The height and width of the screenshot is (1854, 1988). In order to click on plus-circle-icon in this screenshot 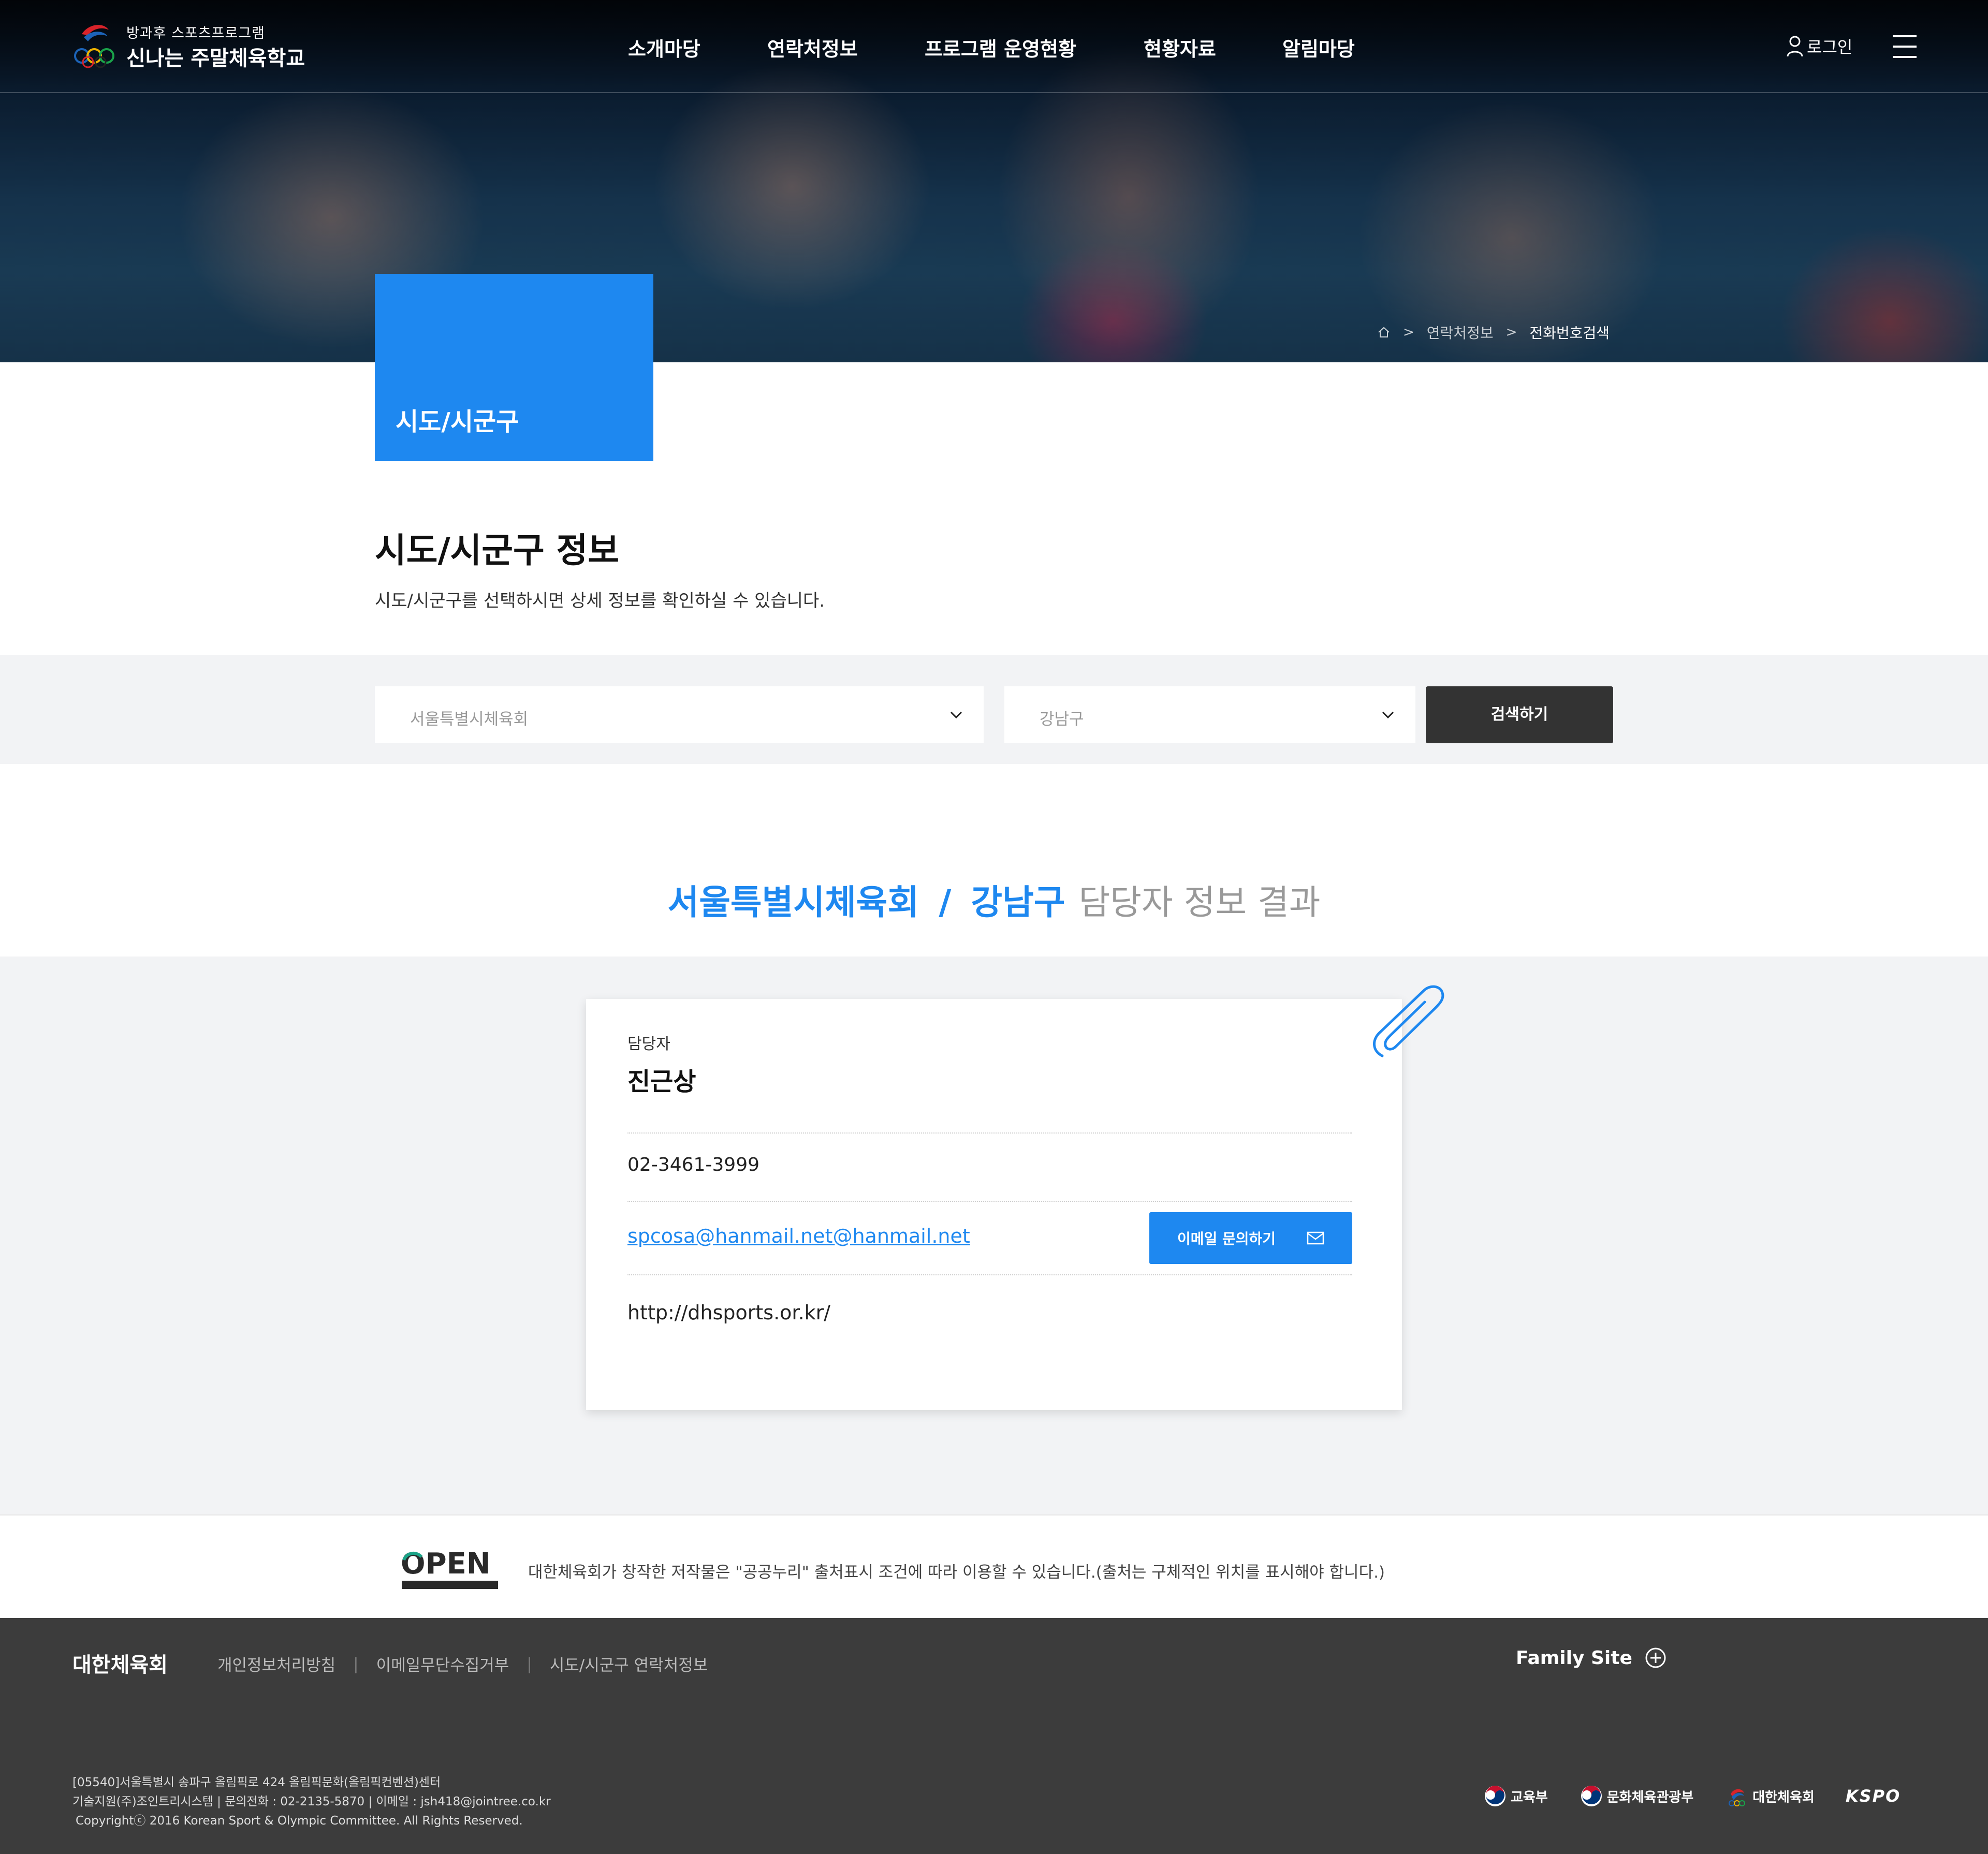, I will do `click(1655, 1658)`.